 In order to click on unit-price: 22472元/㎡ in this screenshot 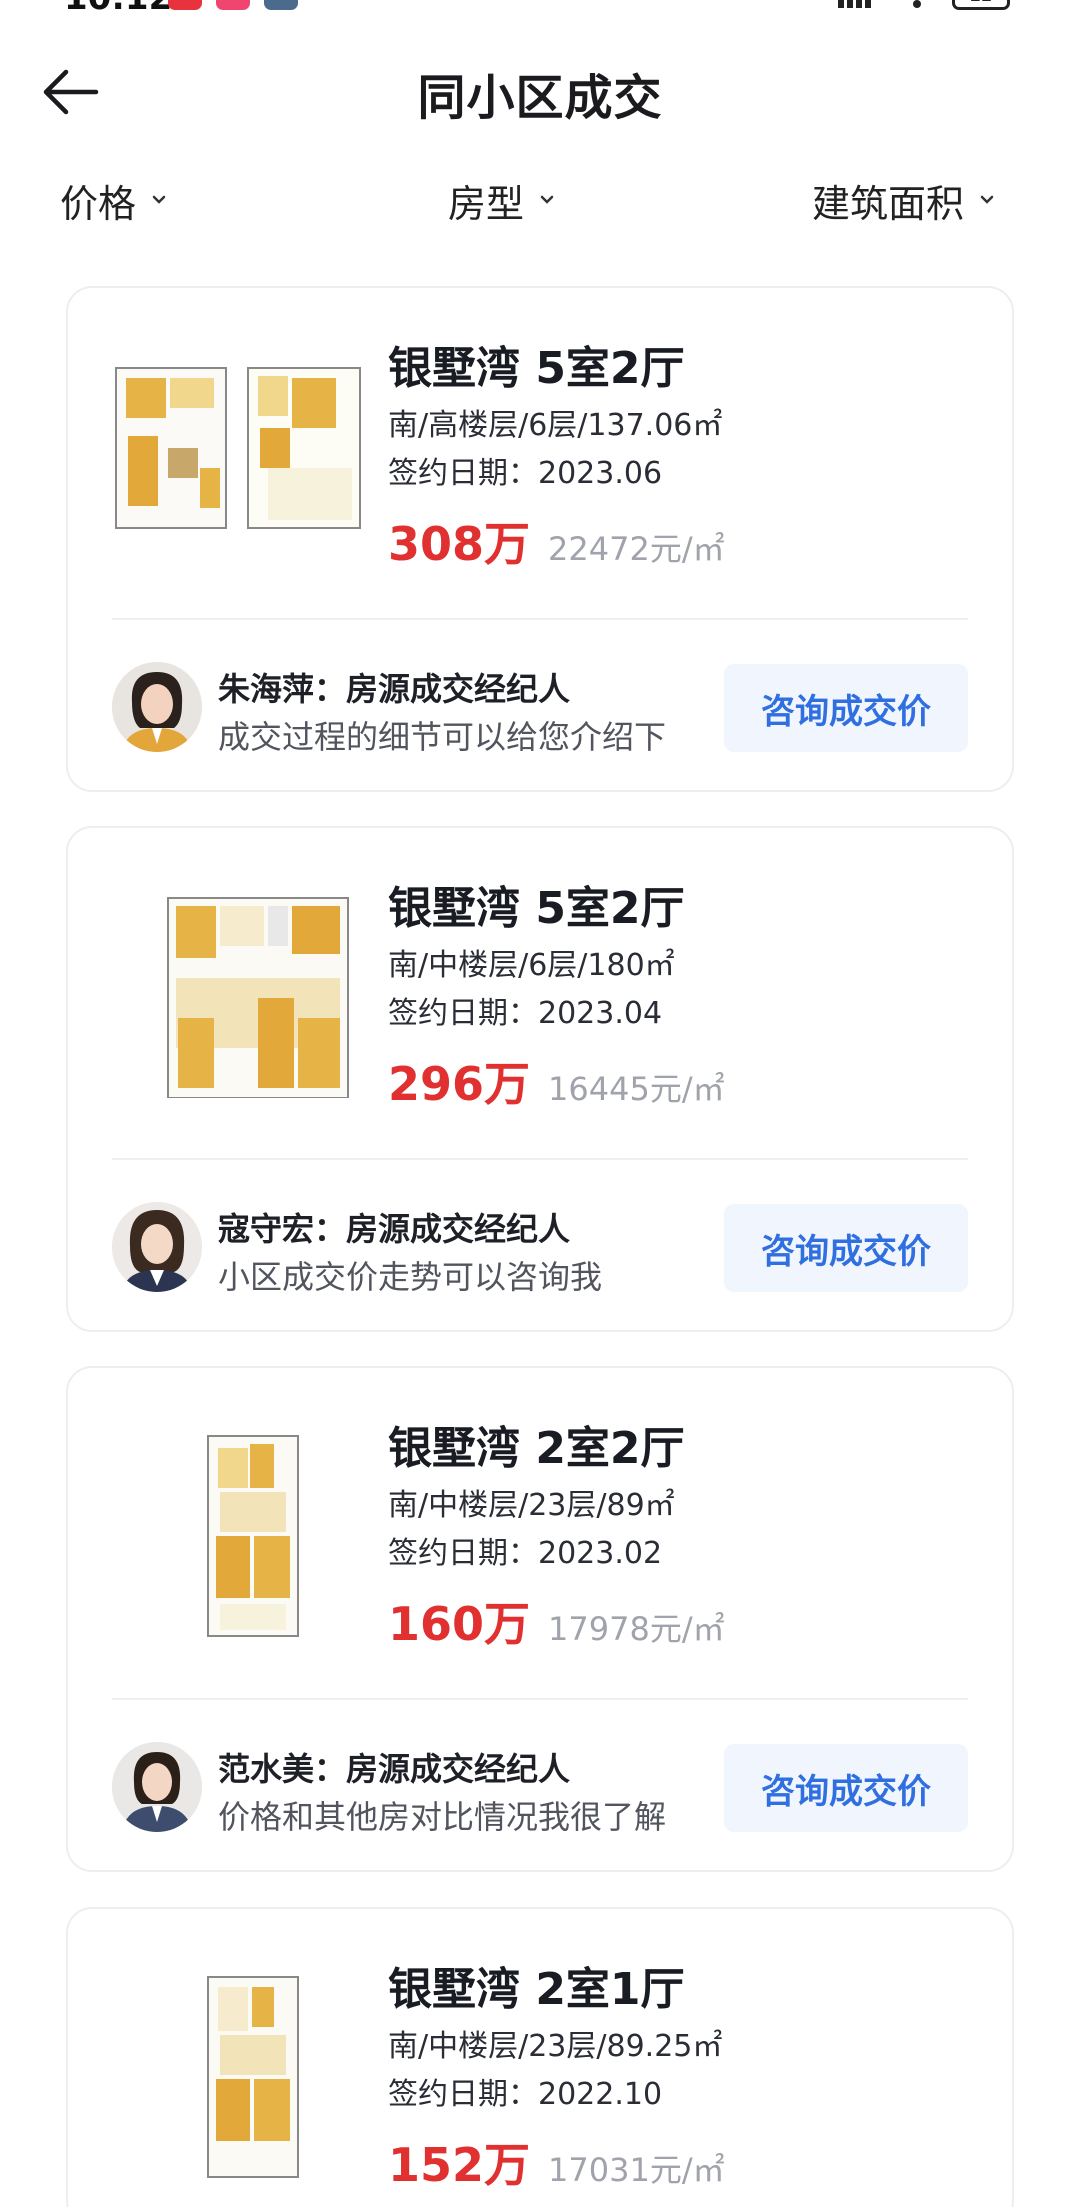, I will do `click(636, 549)`.